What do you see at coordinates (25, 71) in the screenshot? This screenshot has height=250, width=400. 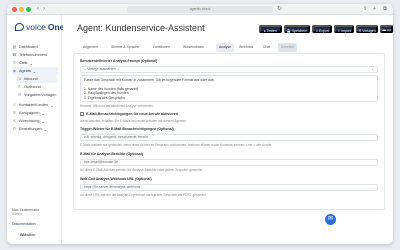 I see `sidebar-item-label: Agents` at bounding box center [25, 71].